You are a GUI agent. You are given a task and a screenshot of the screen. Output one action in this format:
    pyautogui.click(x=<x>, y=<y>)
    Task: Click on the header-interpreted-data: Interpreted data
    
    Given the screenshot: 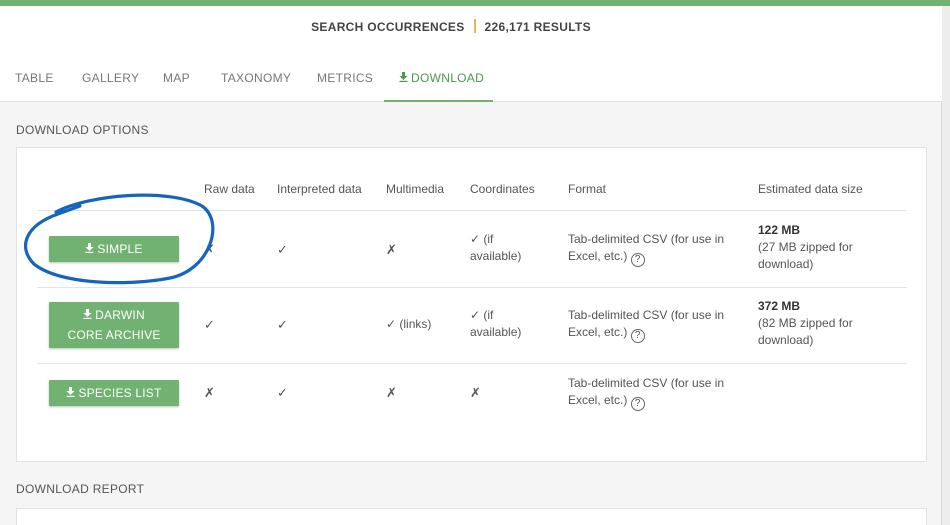 What is the action you would take?
    pyautogui.click(x=319, y=189)
    